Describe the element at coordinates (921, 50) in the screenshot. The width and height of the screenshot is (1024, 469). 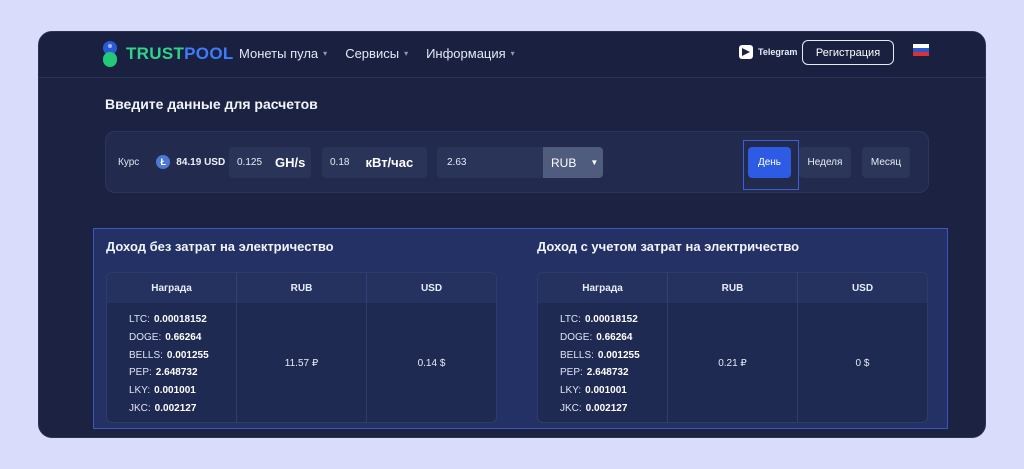
I see `russia-flag-icon` at that location.